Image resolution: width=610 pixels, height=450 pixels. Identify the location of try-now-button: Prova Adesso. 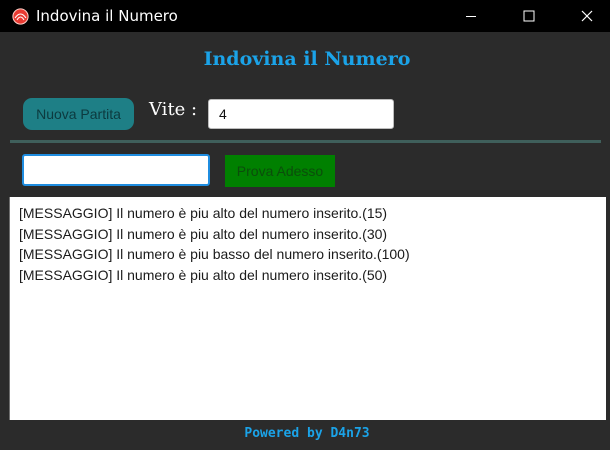
(280, 171).